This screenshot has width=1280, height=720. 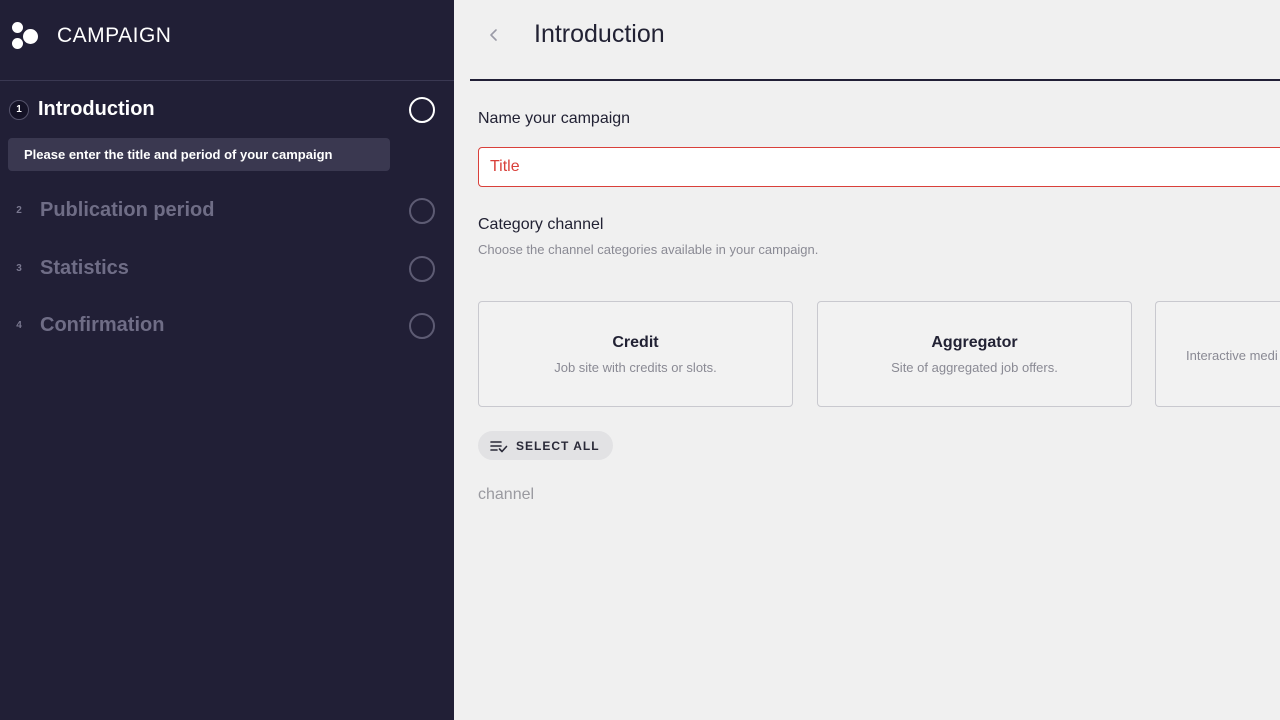 I want to click on back-button, so click(x=494, y=36).